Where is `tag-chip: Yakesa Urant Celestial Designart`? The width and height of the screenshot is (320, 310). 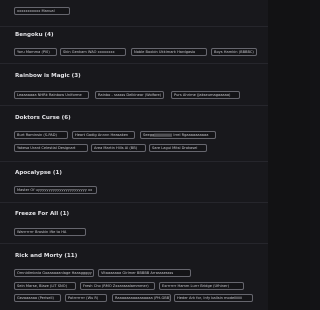 tag-chip: Yakesa Urant Celestial Designart is located at coordinates (51, 148).